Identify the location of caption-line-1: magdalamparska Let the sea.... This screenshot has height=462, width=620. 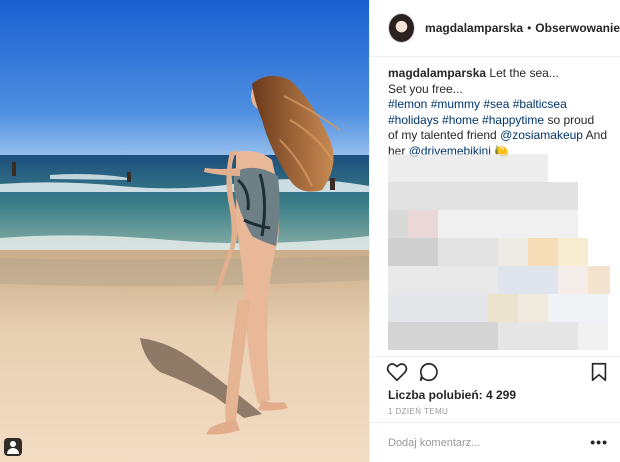
(499, 74).